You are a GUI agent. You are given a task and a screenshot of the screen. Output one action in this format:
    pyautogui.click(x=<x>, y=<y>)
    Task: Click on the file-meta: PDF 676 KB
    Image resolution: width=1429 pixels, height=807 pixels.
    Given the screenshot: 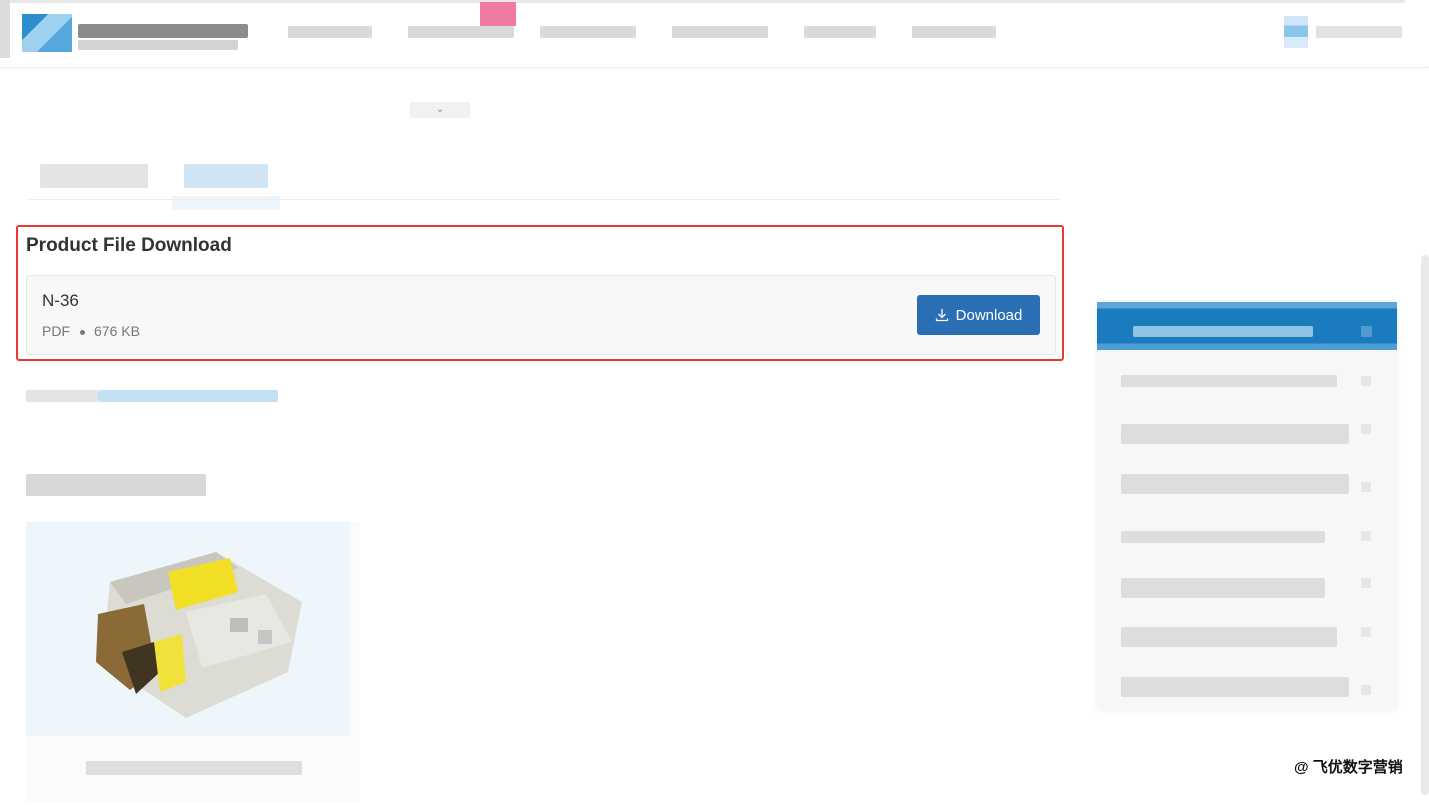 What is the action you would take?
    pyautogui.click(x=91, y=331)
    